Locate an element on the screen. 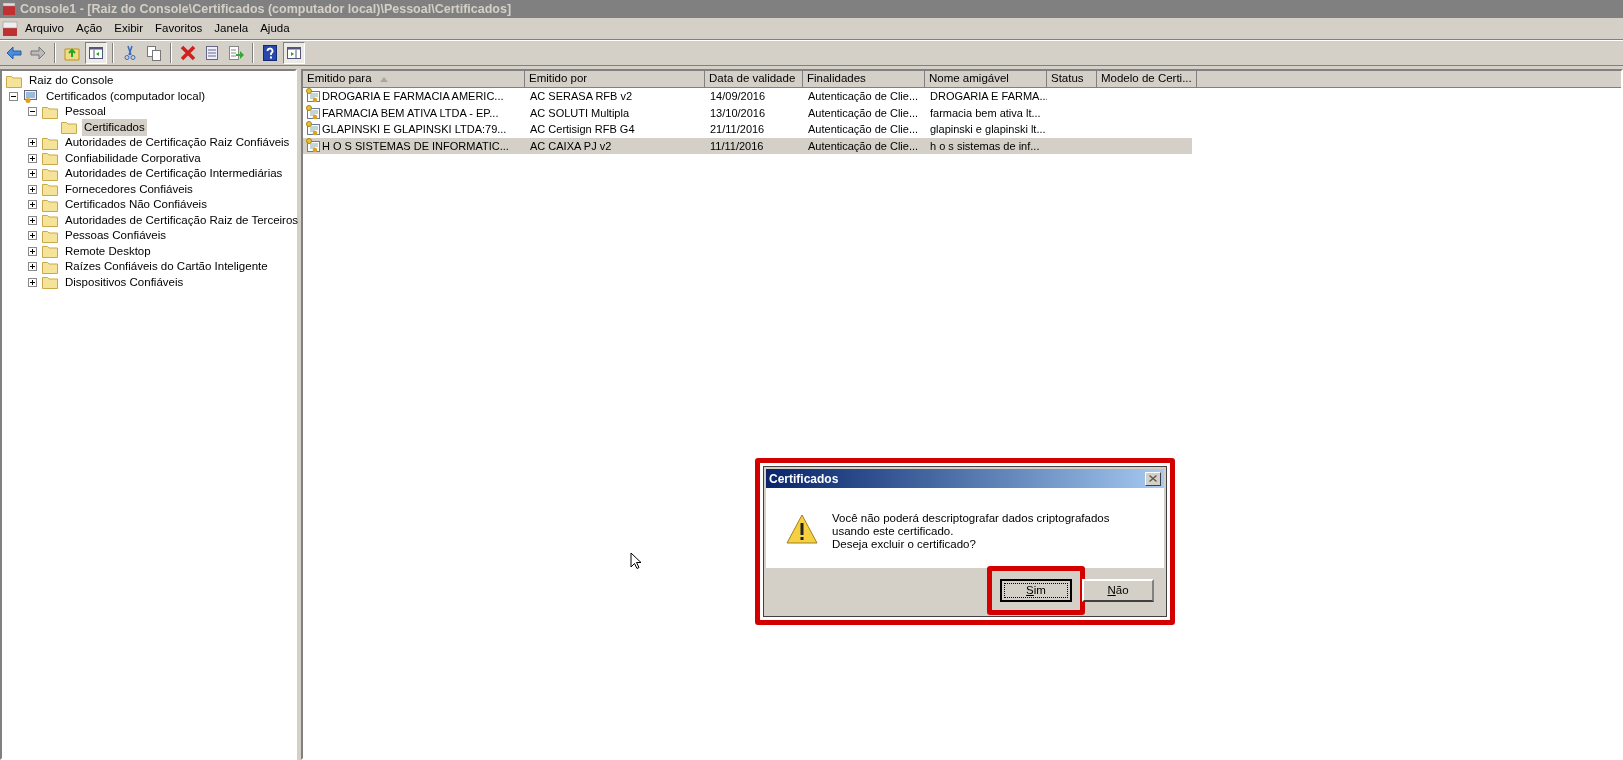 This screenshot has width=1623, height=760. properties-icon is located at coordinates (212, 53).